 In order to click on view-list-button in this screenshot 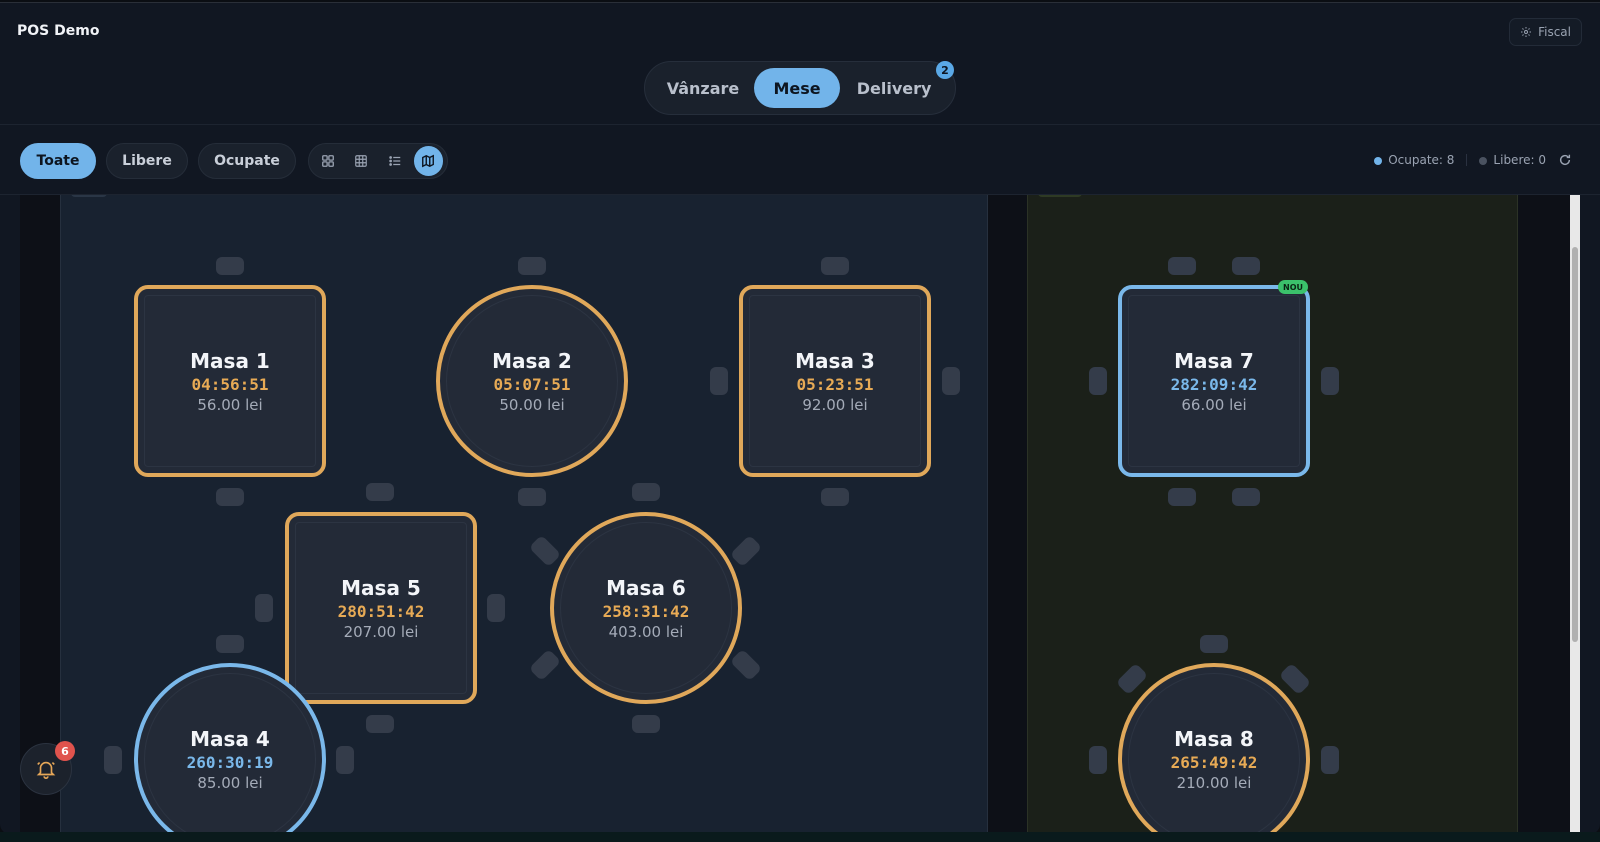, I will do `click(395, 161)`.